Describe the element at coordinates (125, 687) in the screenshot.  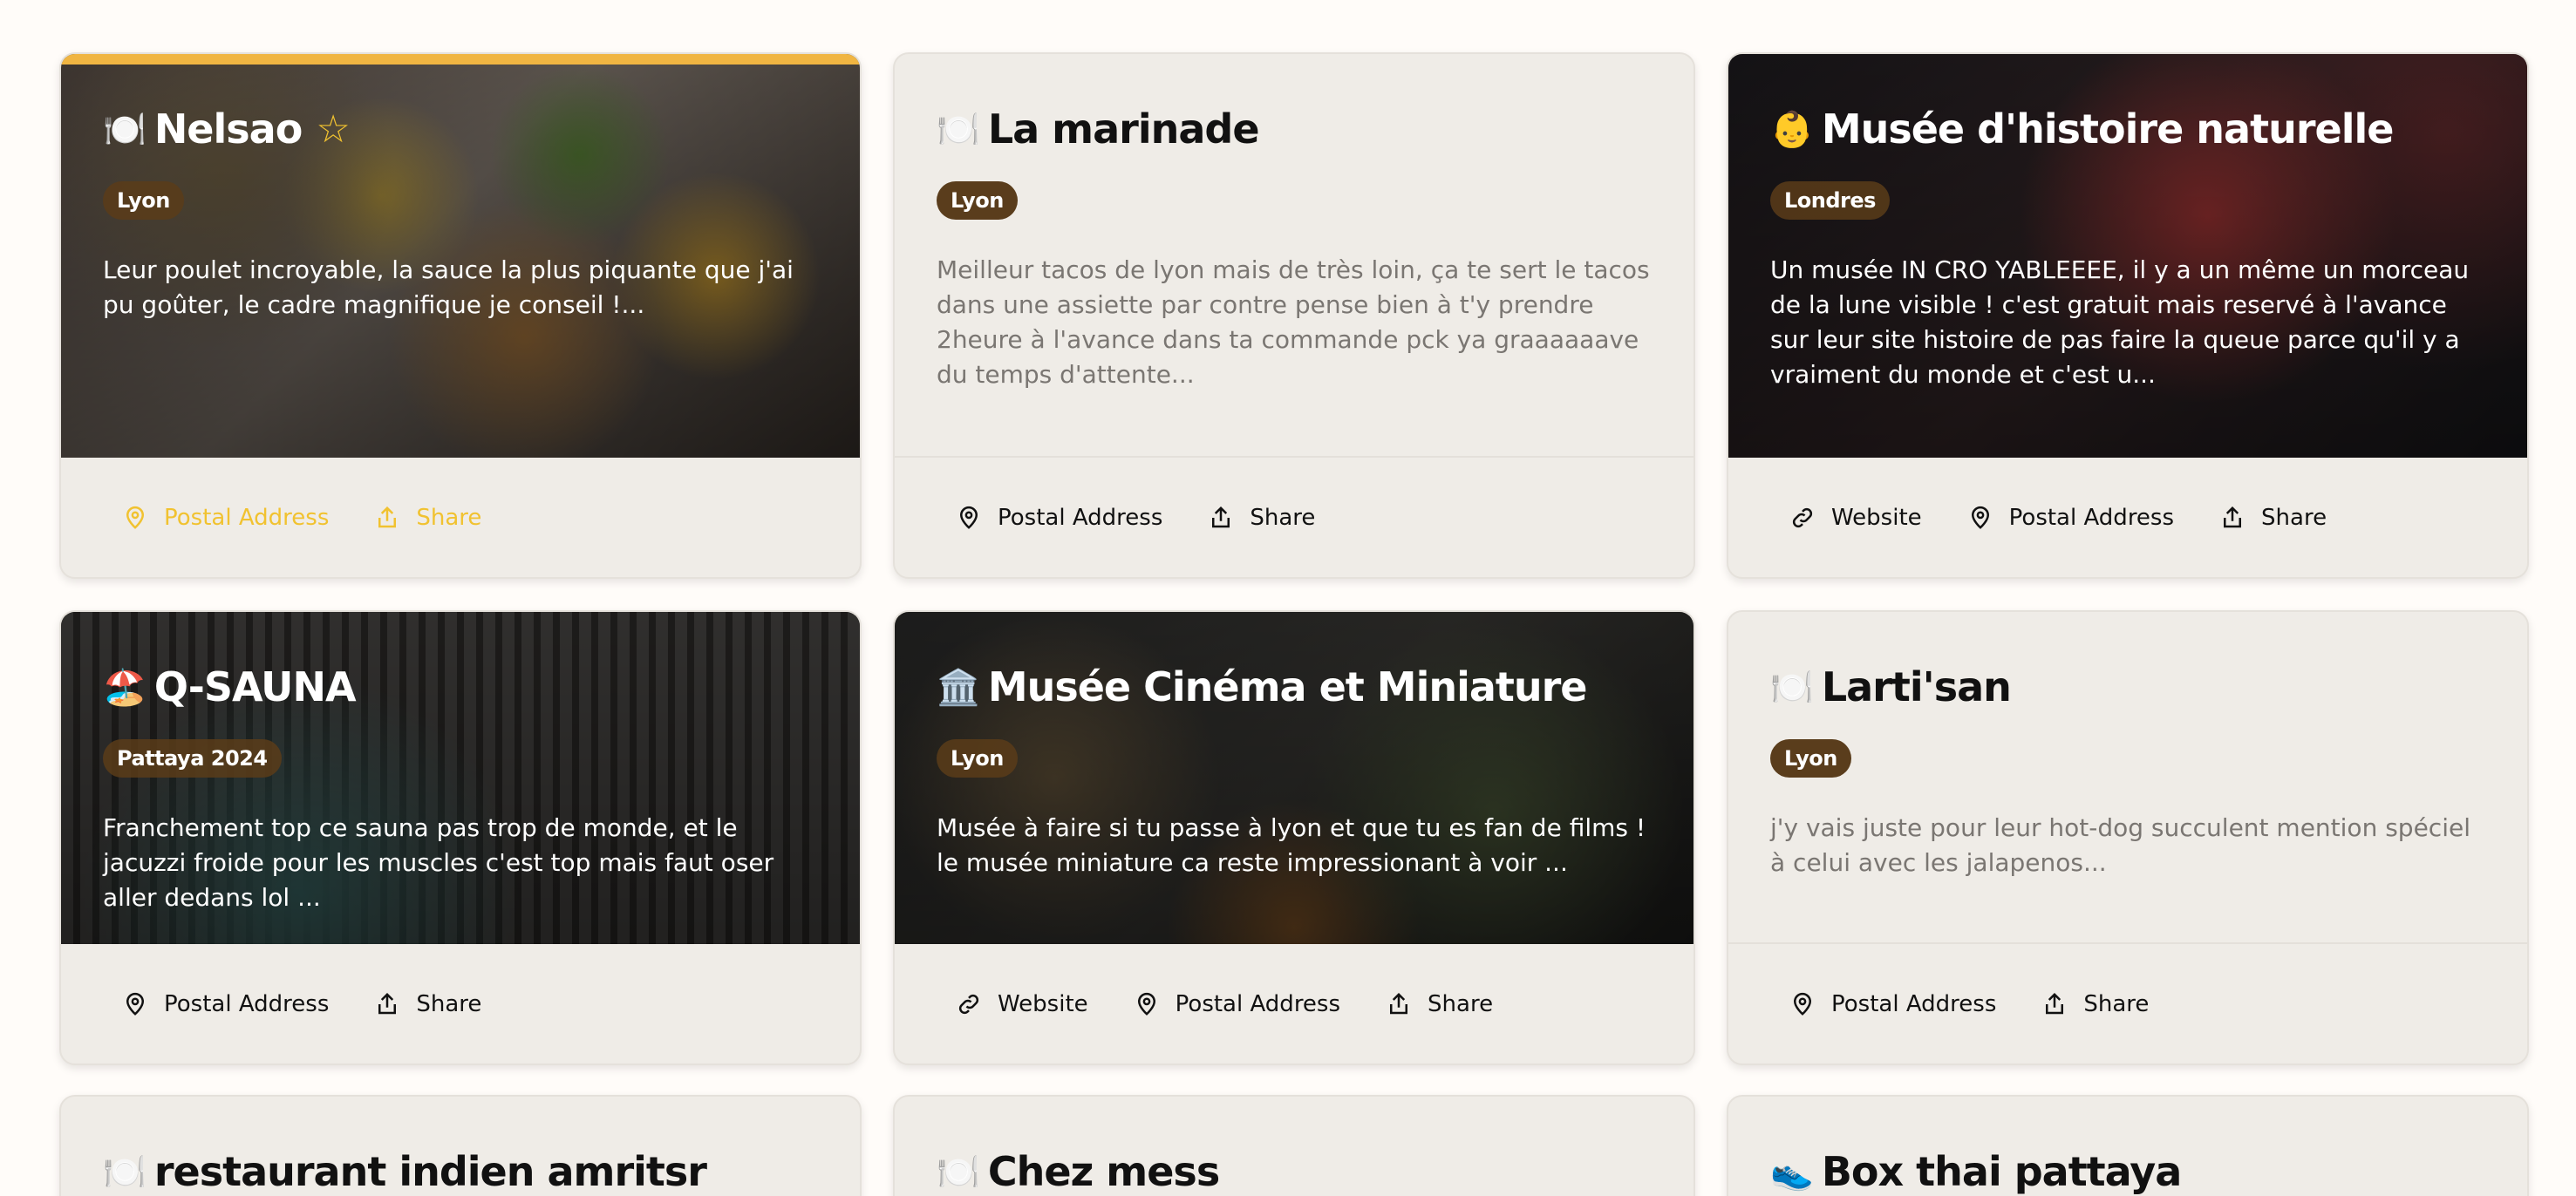
I see `beach-icon: 🏖️` at that location.